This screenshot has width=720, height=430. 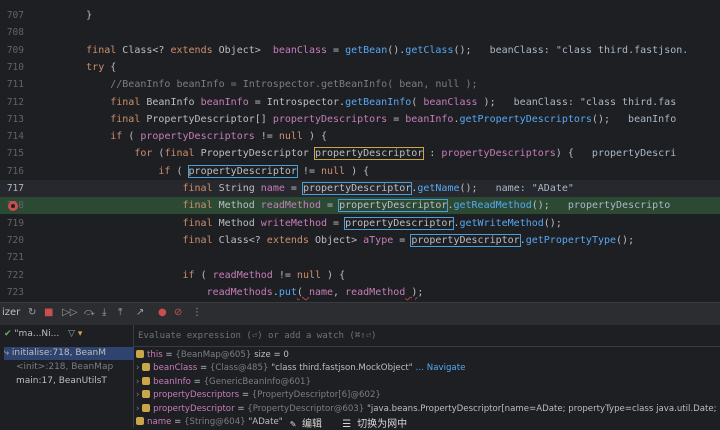 I want to click on line-number: 721, so click(x=15, y=258).